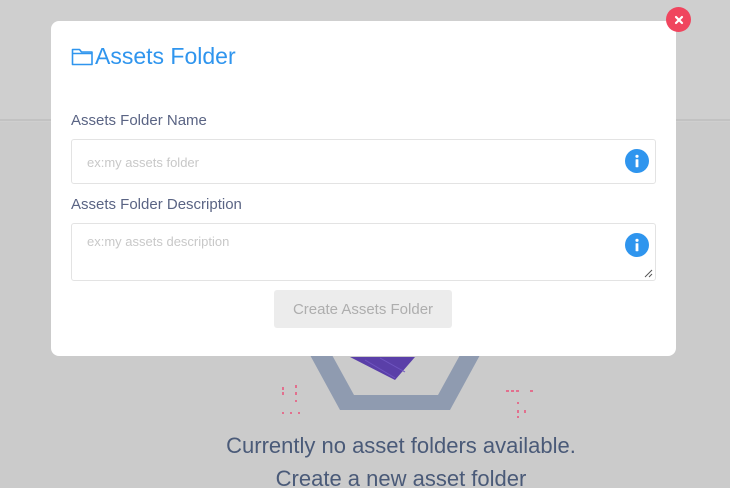  I want to click on empty-state-message: Currently no asset folders available., so click(401, 445).